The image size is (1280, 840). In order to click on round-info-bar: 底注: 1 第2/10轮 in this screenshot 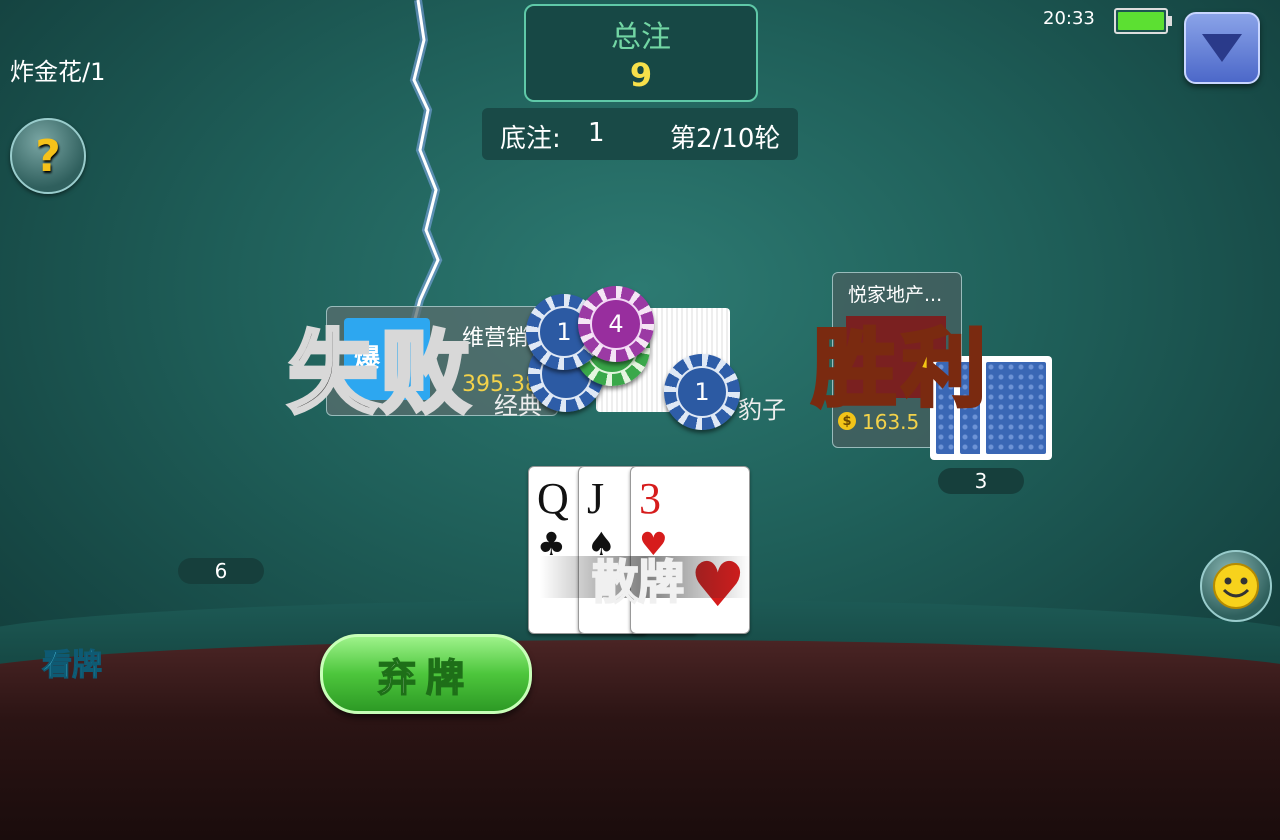, I will do `click(640, 134)`.